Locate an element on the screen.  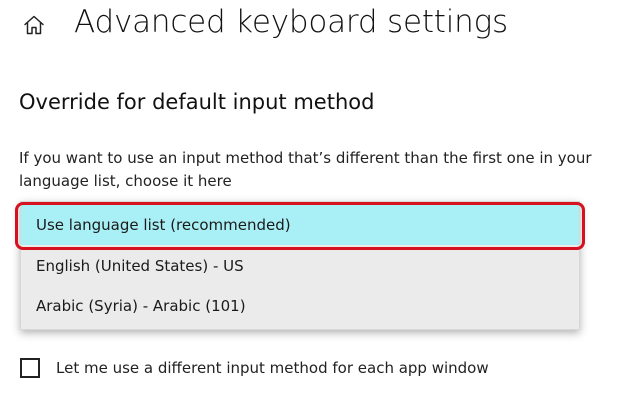
page-header: Advanced keyboard settings is located at coordinates (314, 28).